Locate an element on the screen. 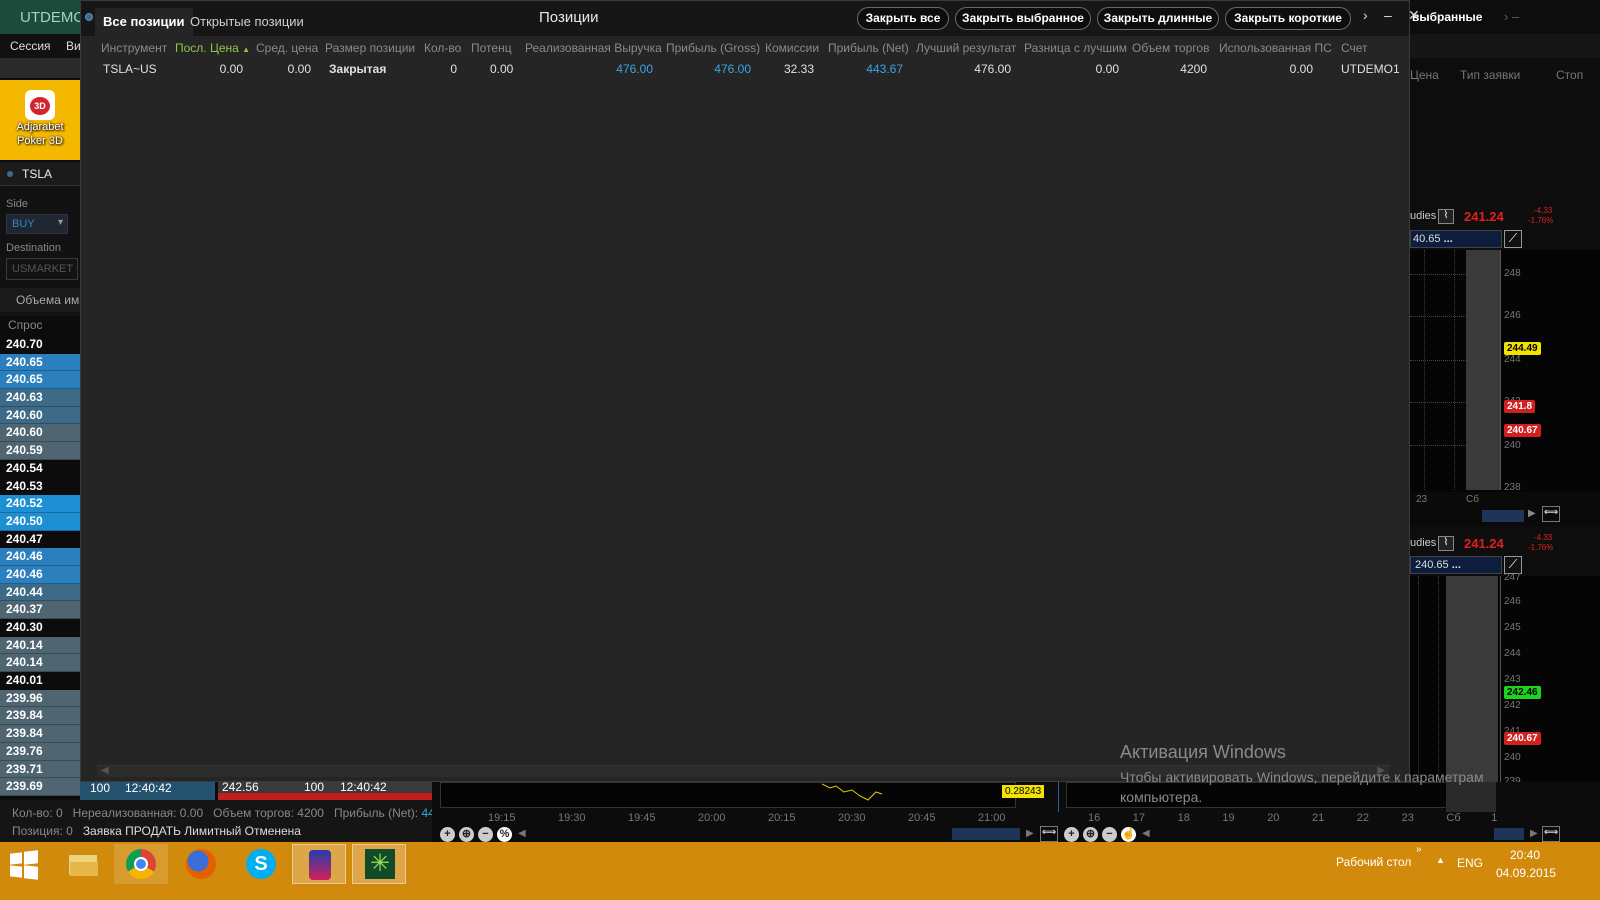  percent-icon: % is located at coordinates (504, 834).